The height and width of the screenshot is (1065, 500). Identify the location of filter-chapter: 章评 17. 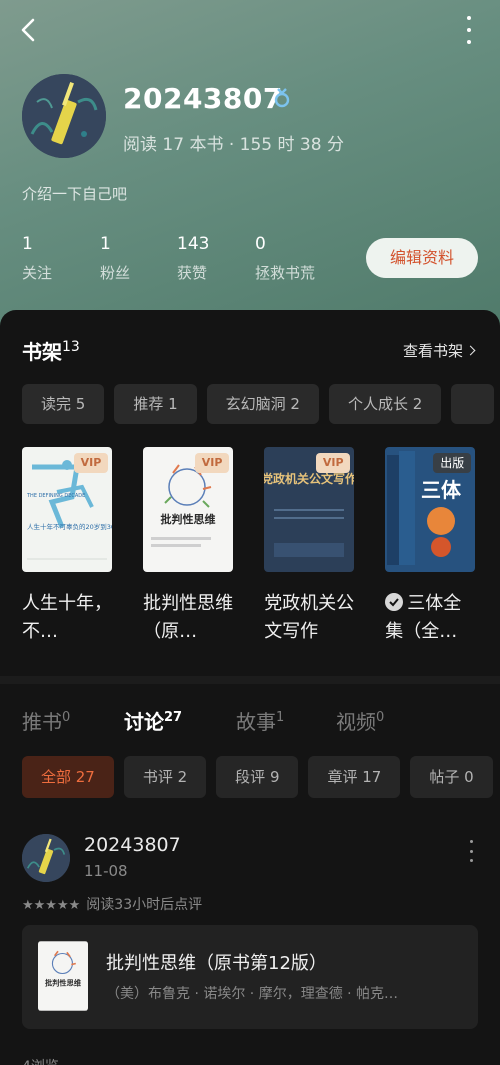
(354, 777).